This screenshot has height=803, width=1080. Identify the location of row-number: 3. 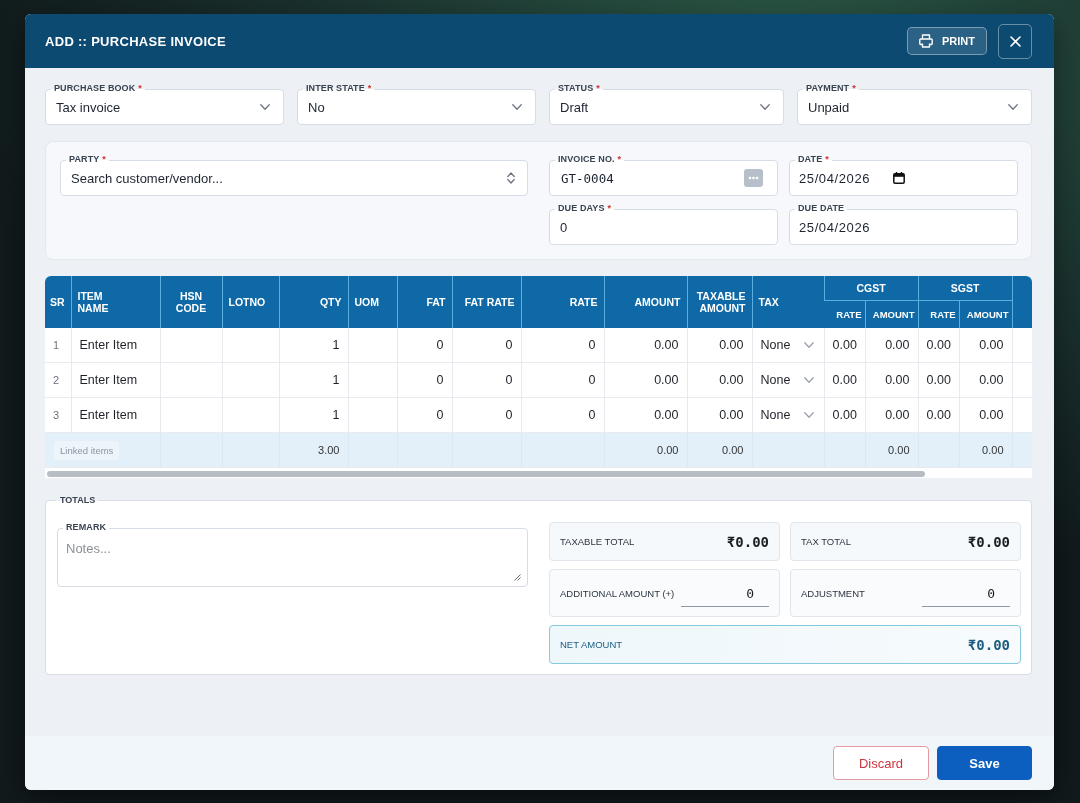
(58, 415).